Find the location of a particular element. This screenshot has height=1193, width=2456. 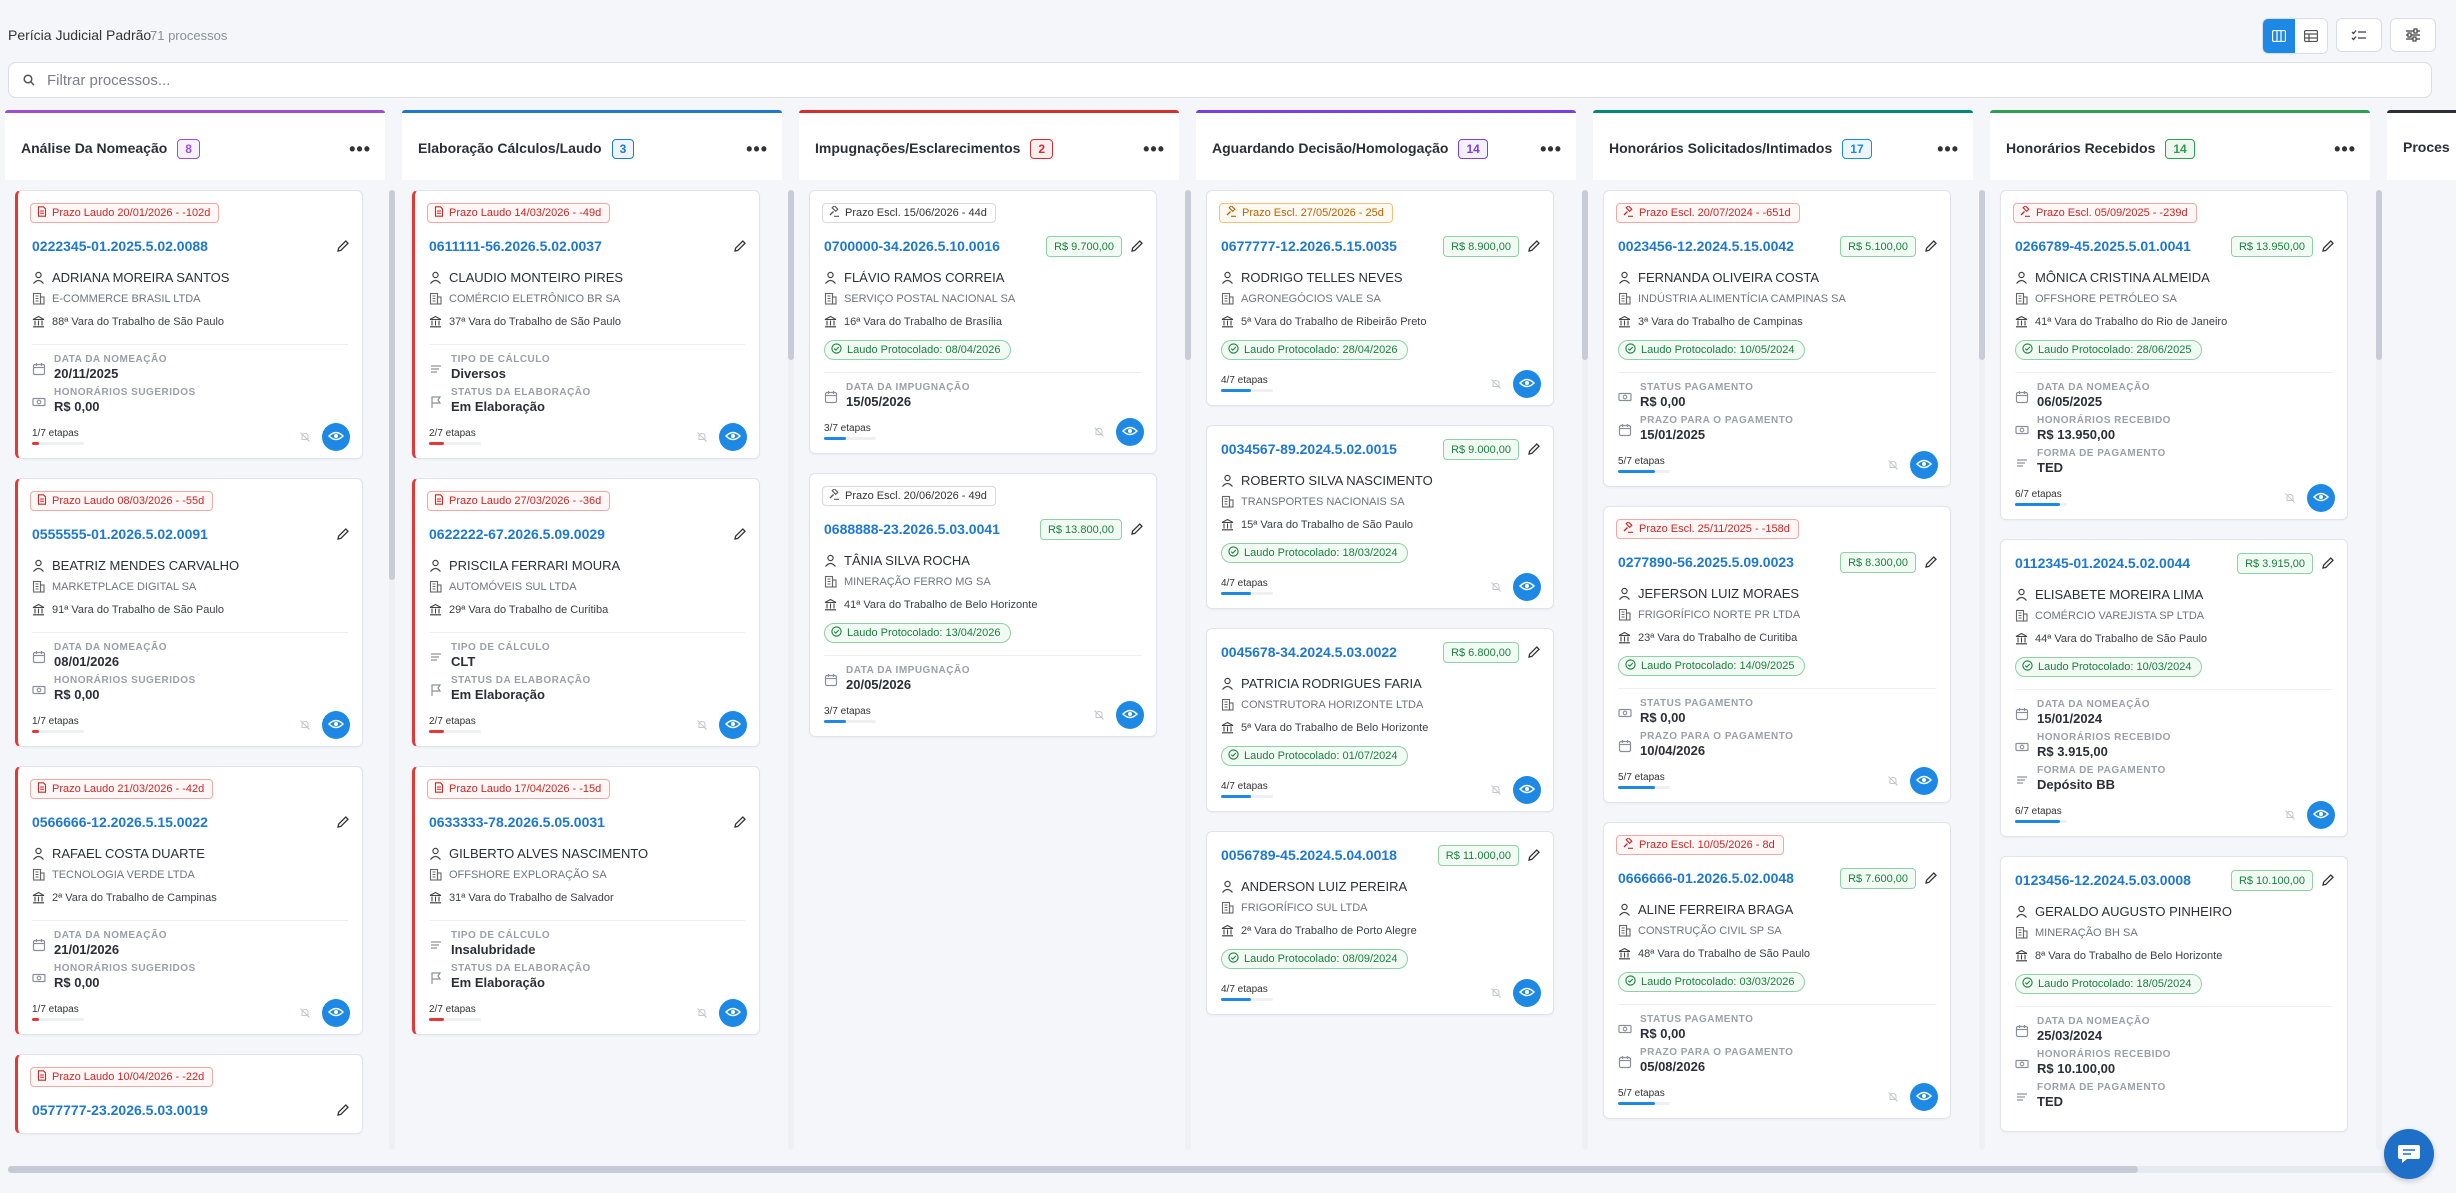

process-number-link: 0034567-89.2024.5.02.0015 is located at coordinates (1309, 449).